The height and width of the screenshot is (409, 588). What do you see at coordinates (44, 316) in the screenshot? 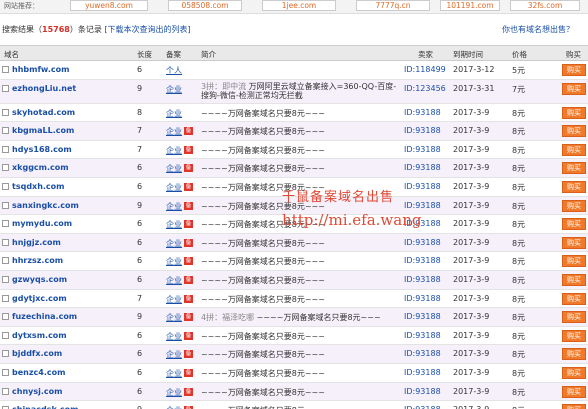
I see `domain-link: fuzechina.com` at bounding box center [44, 316].